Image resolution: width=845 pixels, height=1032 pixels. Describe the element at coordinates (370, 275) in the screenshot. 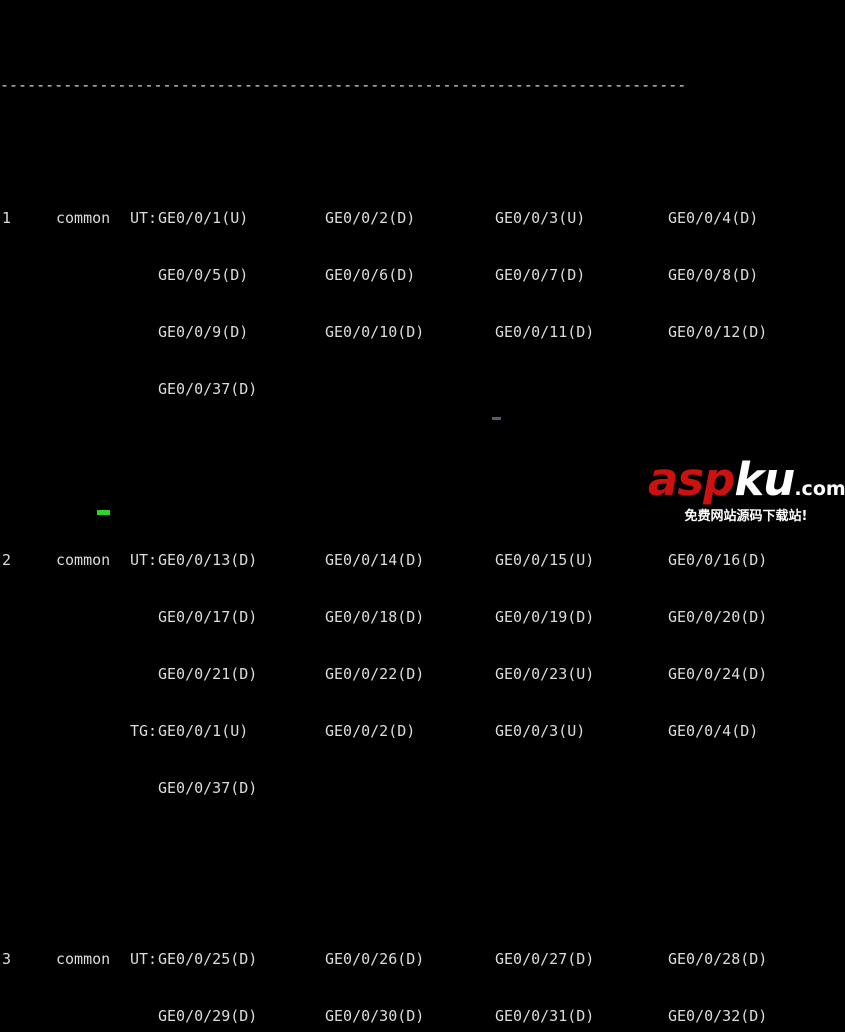

I see `port-entry: GE0/0/6(D)` at that location.